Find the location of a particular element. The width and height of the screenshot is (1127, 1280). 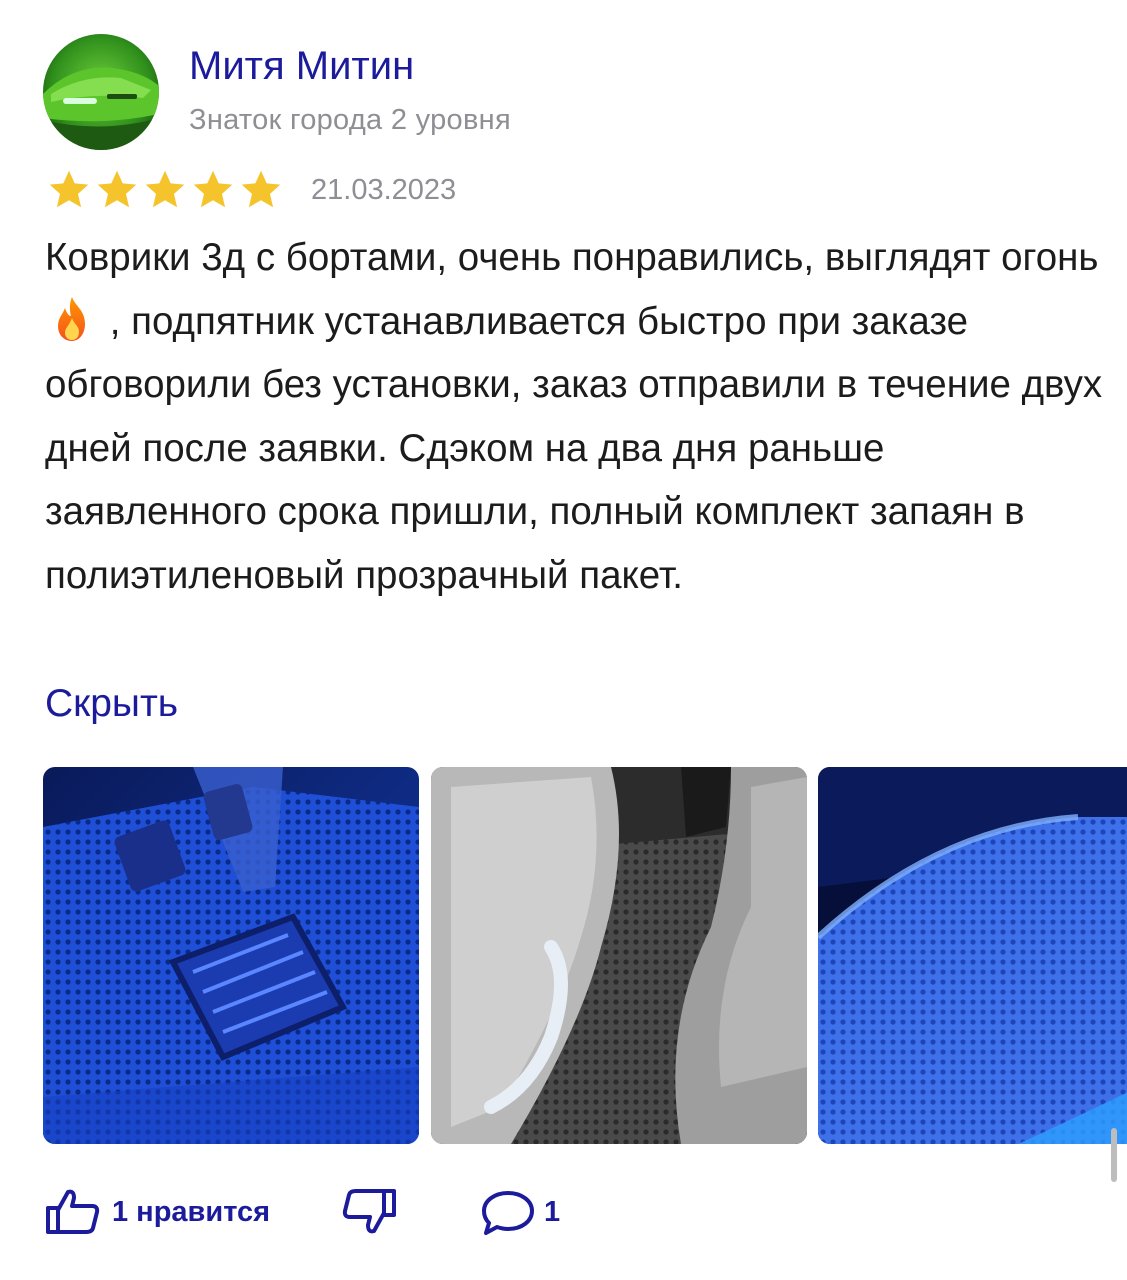

like-button: 1 нравится is located at coordinates (157, 1212).